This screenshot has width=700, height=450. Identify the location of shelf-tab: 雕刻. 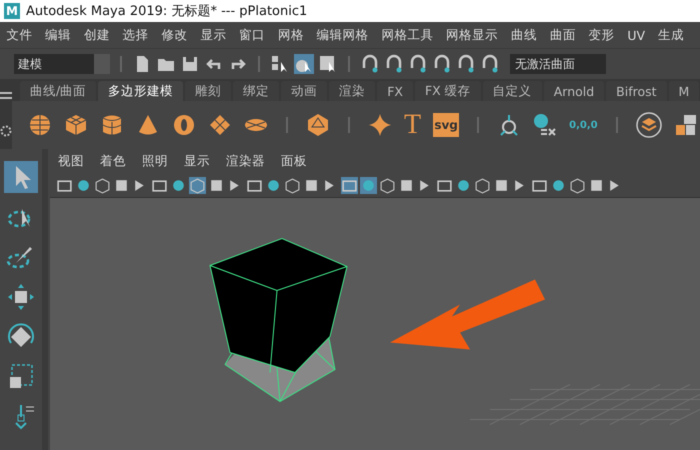
(208, 91).